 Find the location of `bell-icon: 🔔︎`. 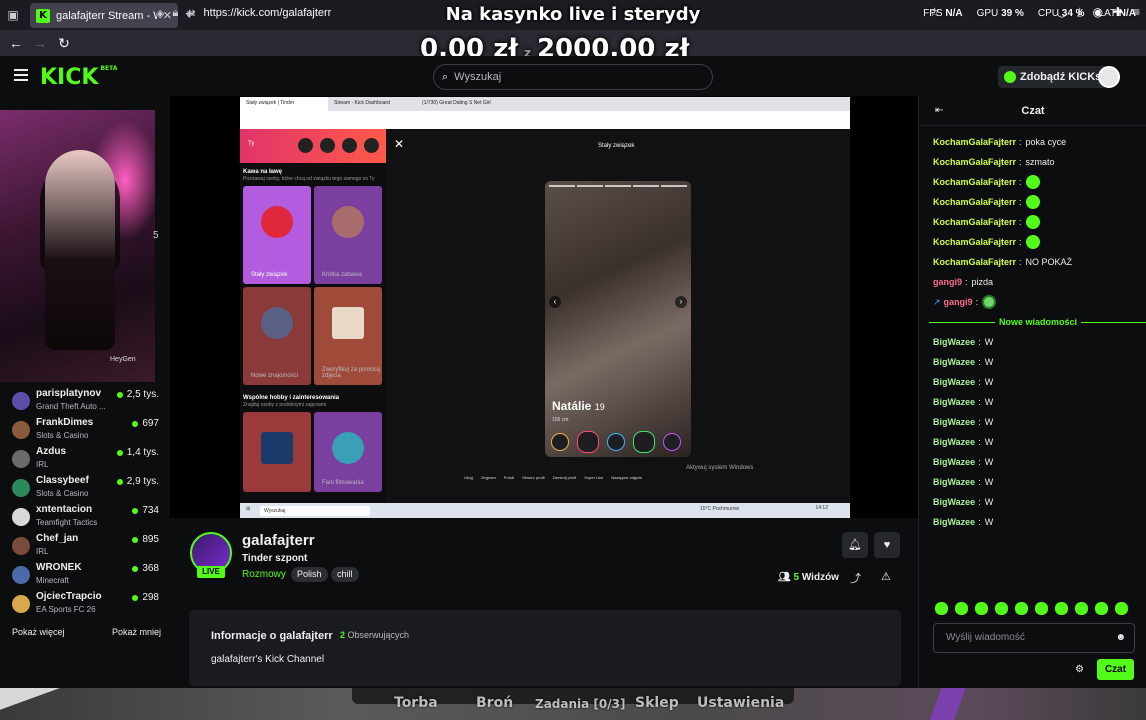

bell-icon: 🔔︎ is located at coordinates (855, 545).